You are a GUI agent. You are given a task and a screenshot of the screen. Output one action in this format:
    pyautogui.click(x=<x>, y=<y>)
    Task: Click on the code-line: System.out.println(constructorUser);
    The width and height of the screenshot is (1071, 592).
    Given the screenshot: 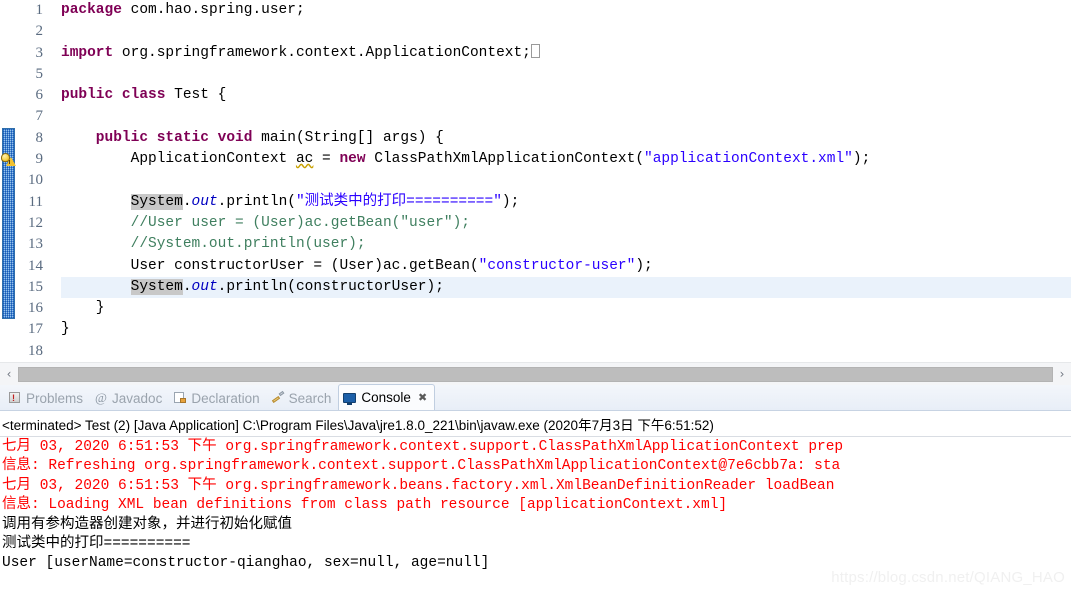 What is the action you would take?
    pyautogui.click(x=566, y=287)
    